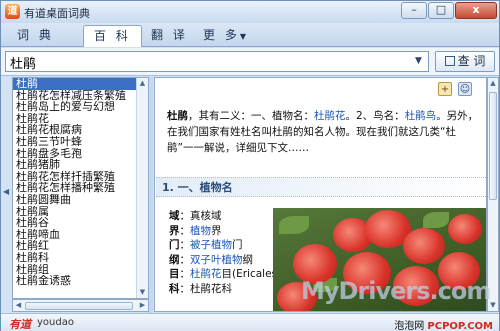  What do you see at coordinates (80, 223) in the screenshot?
I see `list-item: 杜鹃谷` at bounding box center [80, 223].